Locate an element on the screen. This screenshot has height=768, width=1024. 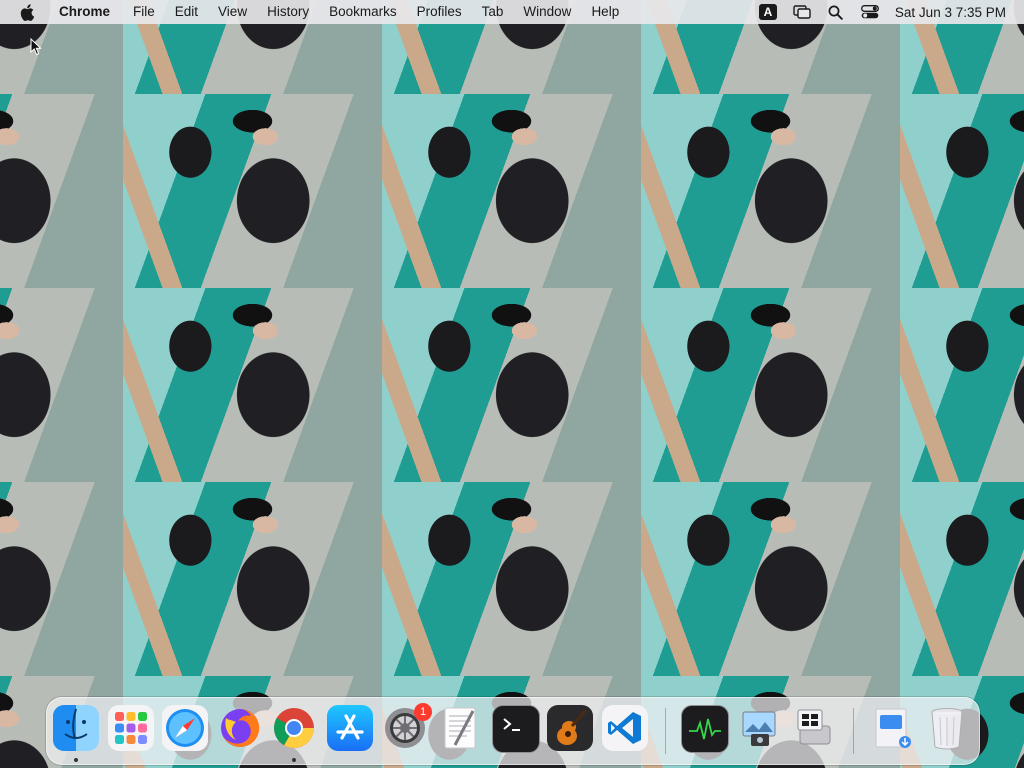
boot-camp-icon is located at coordinates (814, 728).